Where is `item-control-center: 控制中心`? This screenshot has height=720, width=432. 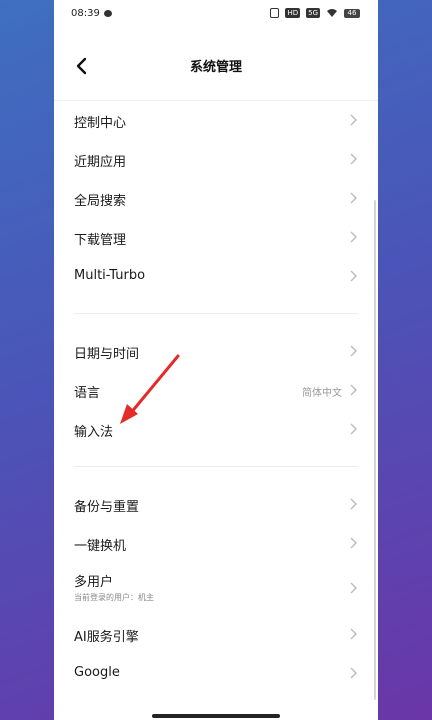
item-control-center: 控制中心 is located at coordinates (216, 119).